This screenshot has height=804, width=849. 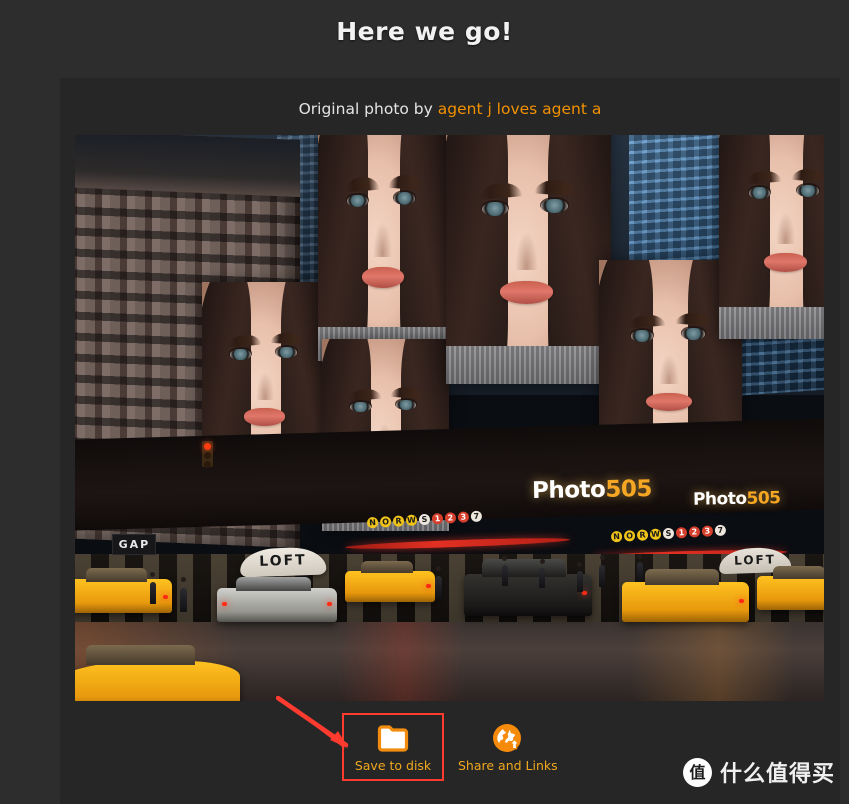 What do you see at coordinates (393, 765) in the screenshot?
I see `save-to-disk-label: Save to disk` at bounding box center [393, 765].